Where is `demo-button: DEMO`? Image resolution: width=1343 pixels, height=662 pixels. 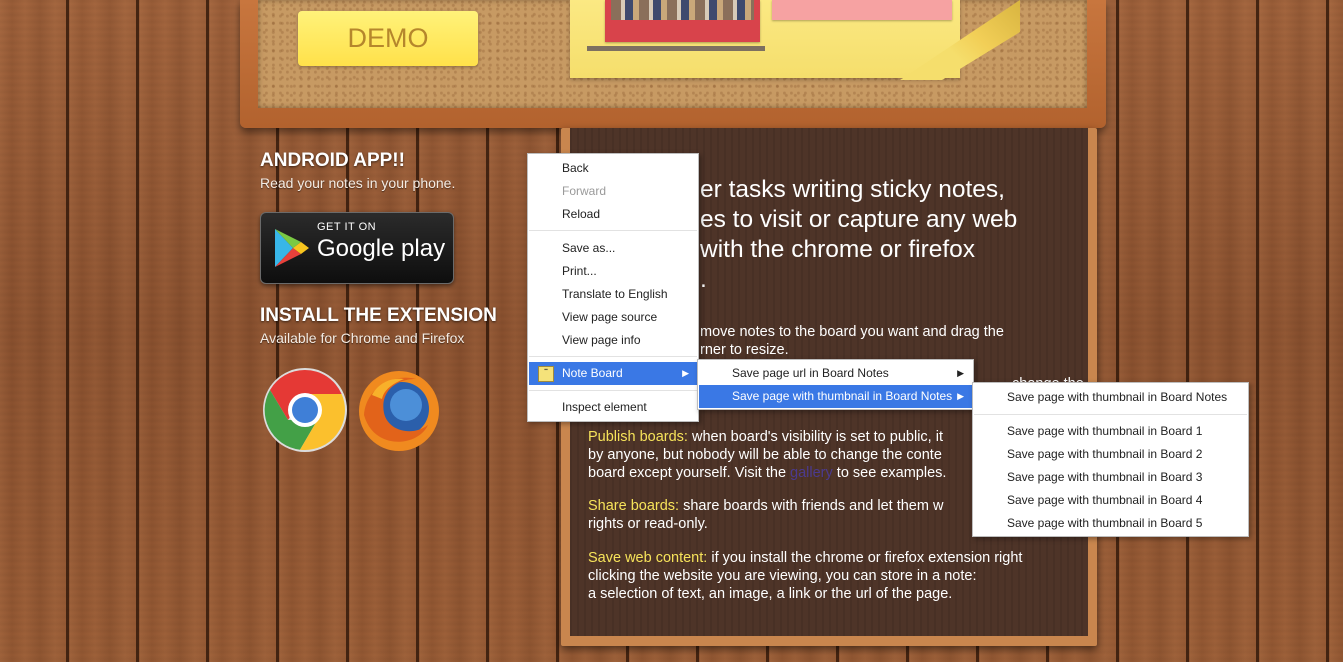
demo-button: DEMO is located at coordinates (388, 38).